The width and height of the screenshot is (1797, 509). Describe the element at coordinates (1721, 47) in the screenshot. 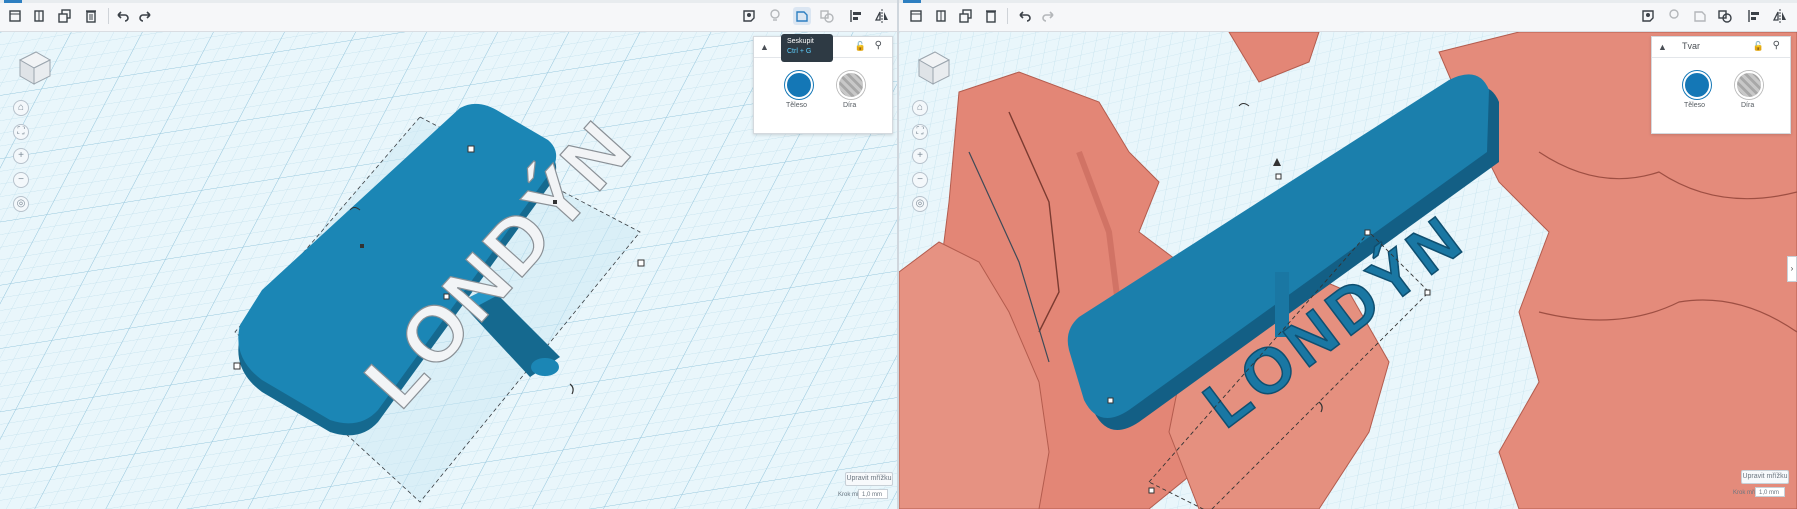

I see `shape-panel-header: ▲ Tvar 🔓 ⚲` at that location.